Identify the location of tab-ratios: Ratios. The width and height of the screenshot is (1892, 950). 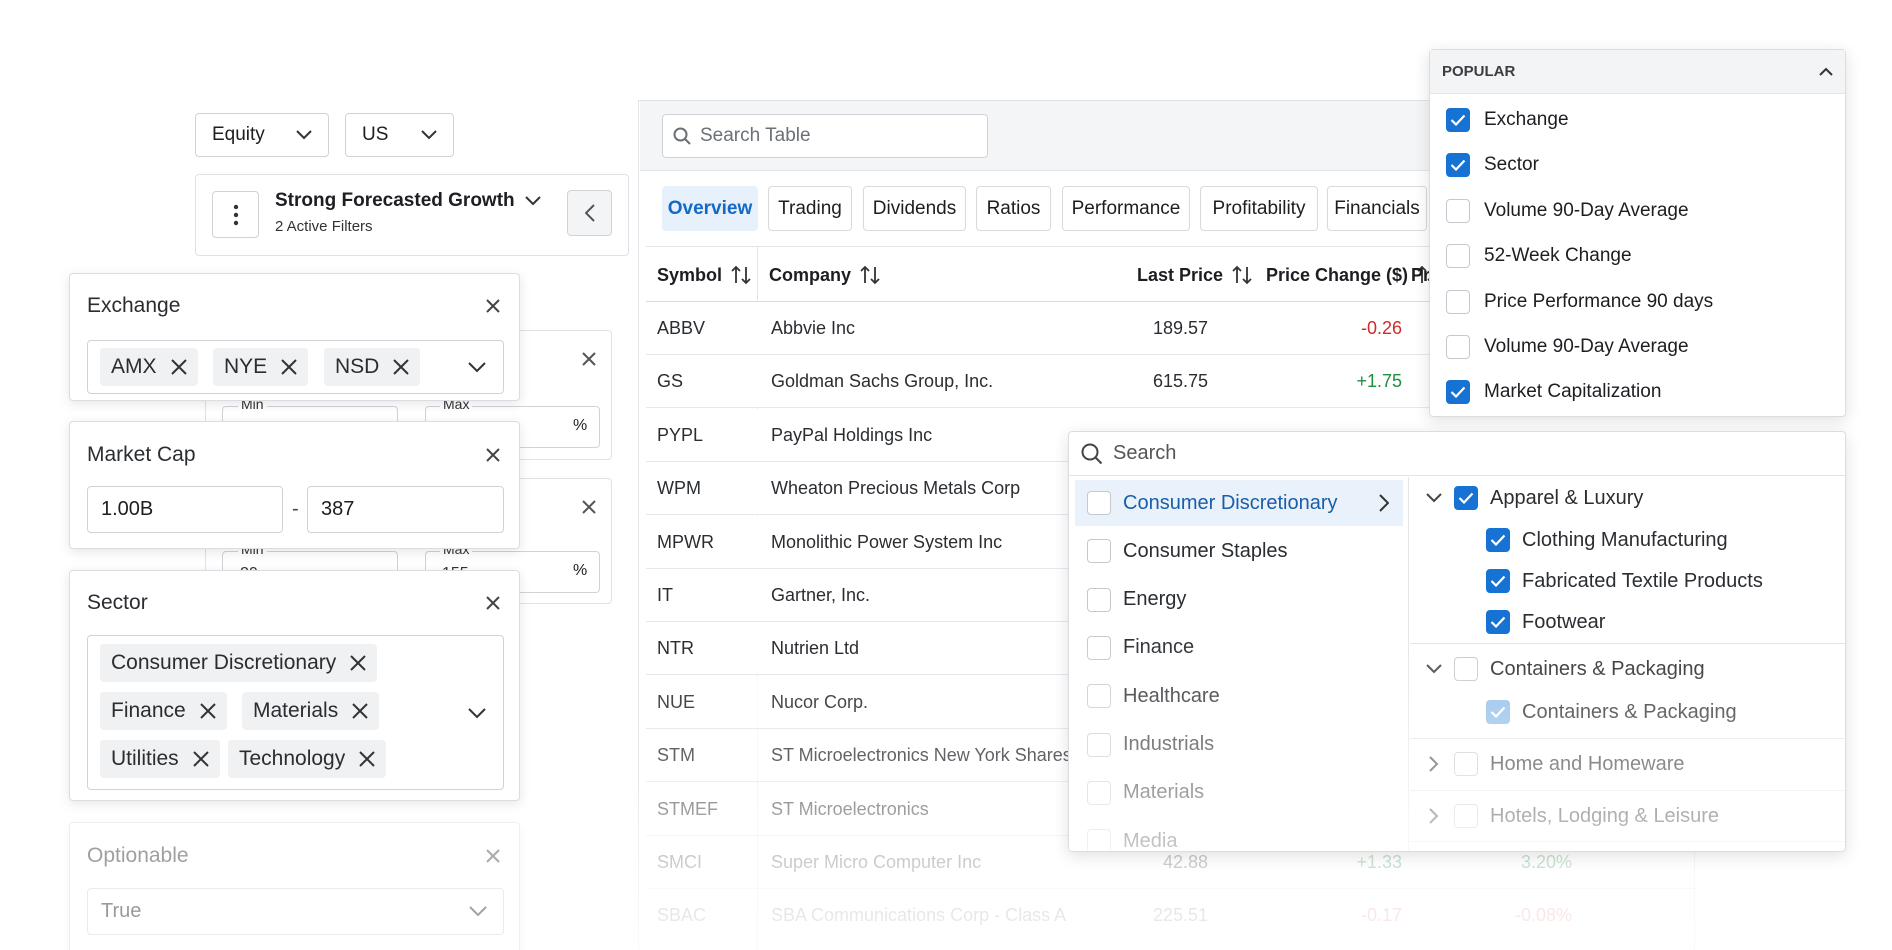
(1013, 208).